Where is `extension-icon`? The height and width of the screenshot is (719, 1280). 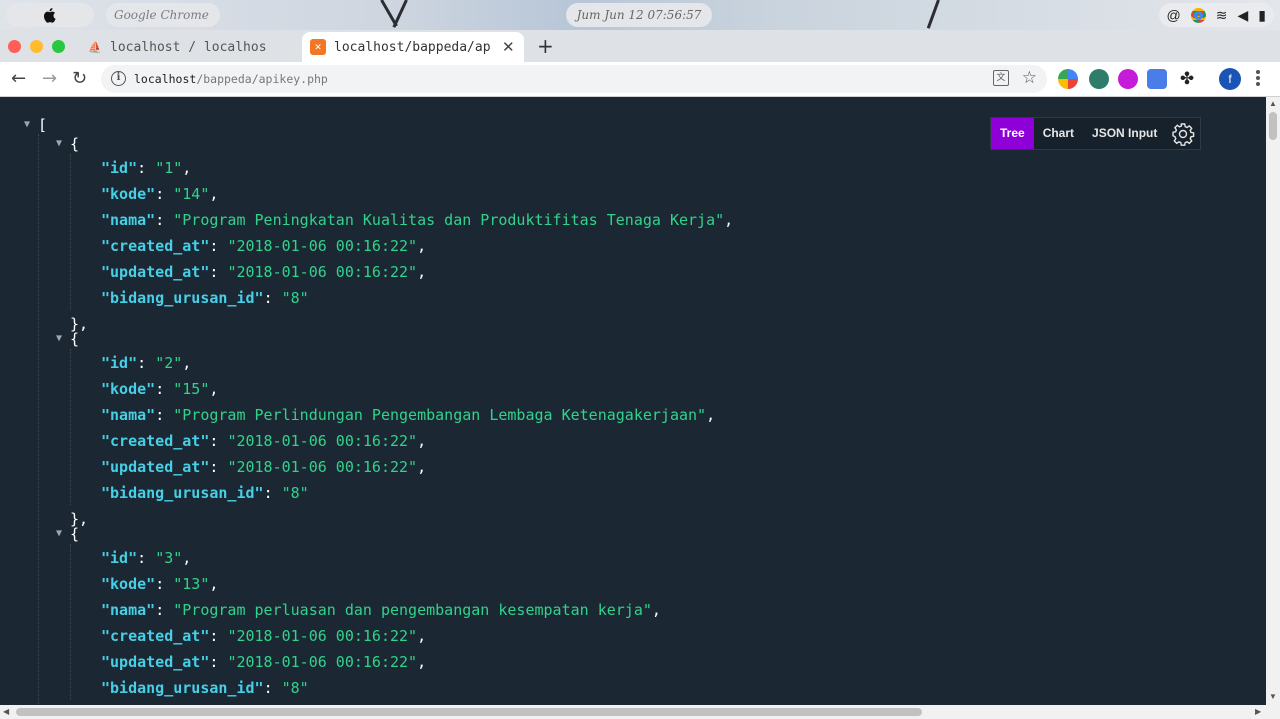 extension-icon is located at coordinates (1068, 79).